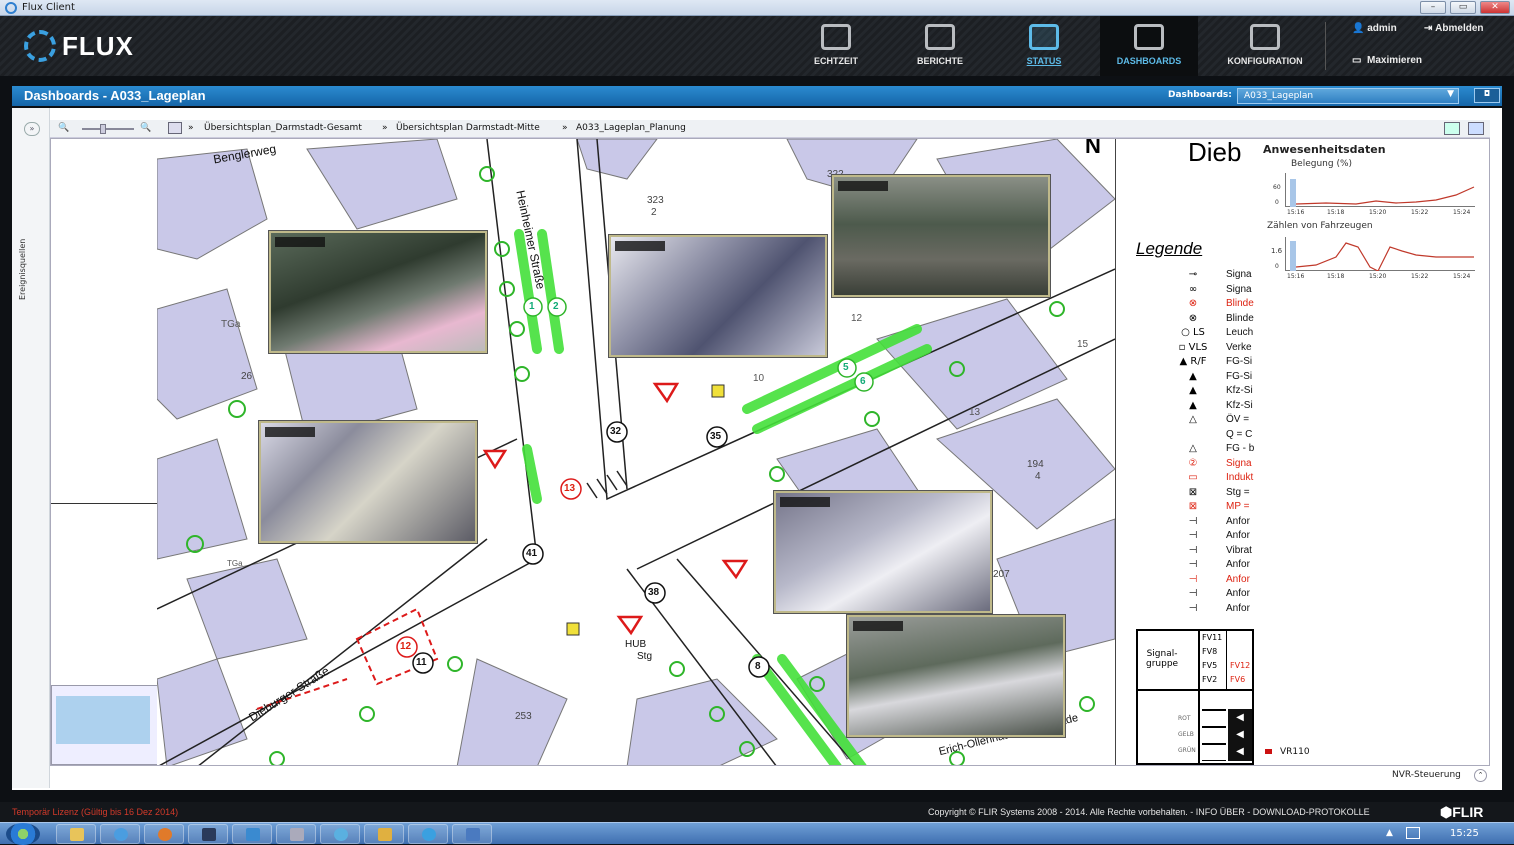 The width and height of the screenshot is (1514, 845). I want to click on taskbar-clock: 15:25, so click(1464, 833).